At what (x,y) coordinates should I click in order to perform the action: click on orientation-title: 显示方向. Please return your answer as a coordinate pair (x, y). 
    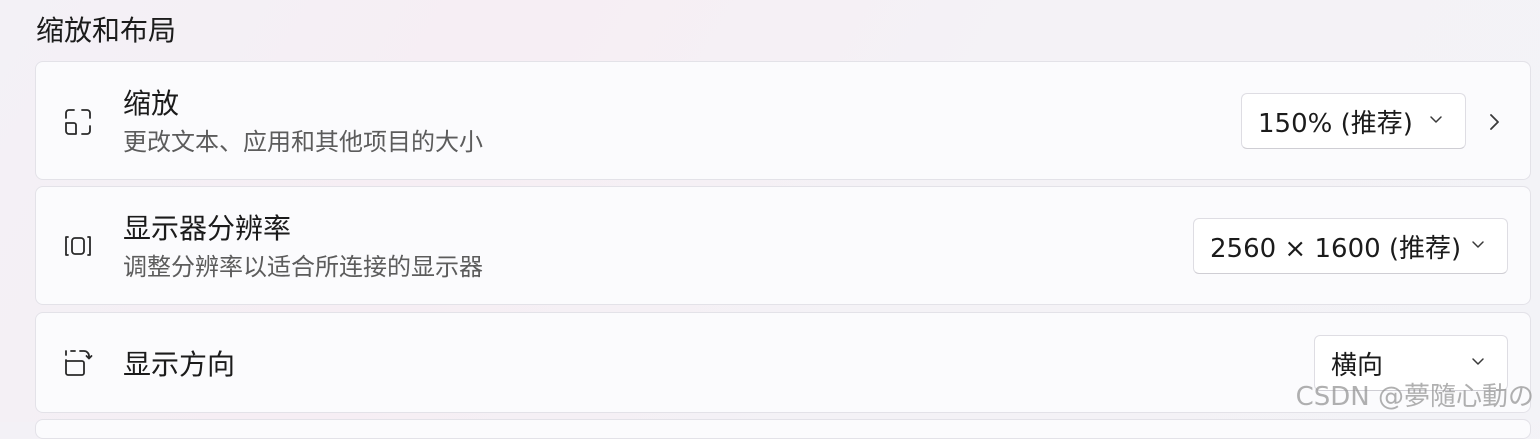
    Looking at the image, I should click on (179, 364).